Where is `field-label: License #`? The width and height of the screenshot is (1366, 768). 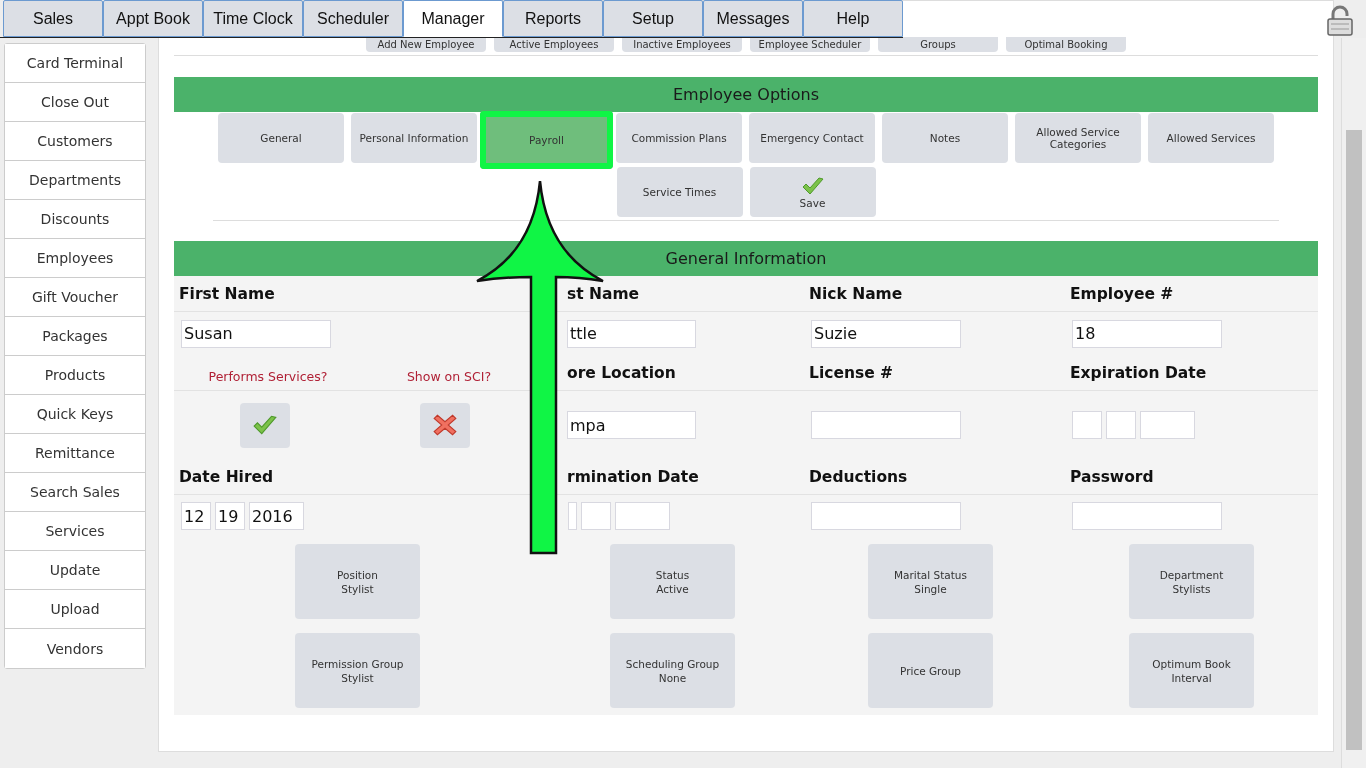
field-label: License # is located at coordinates (851, 372).